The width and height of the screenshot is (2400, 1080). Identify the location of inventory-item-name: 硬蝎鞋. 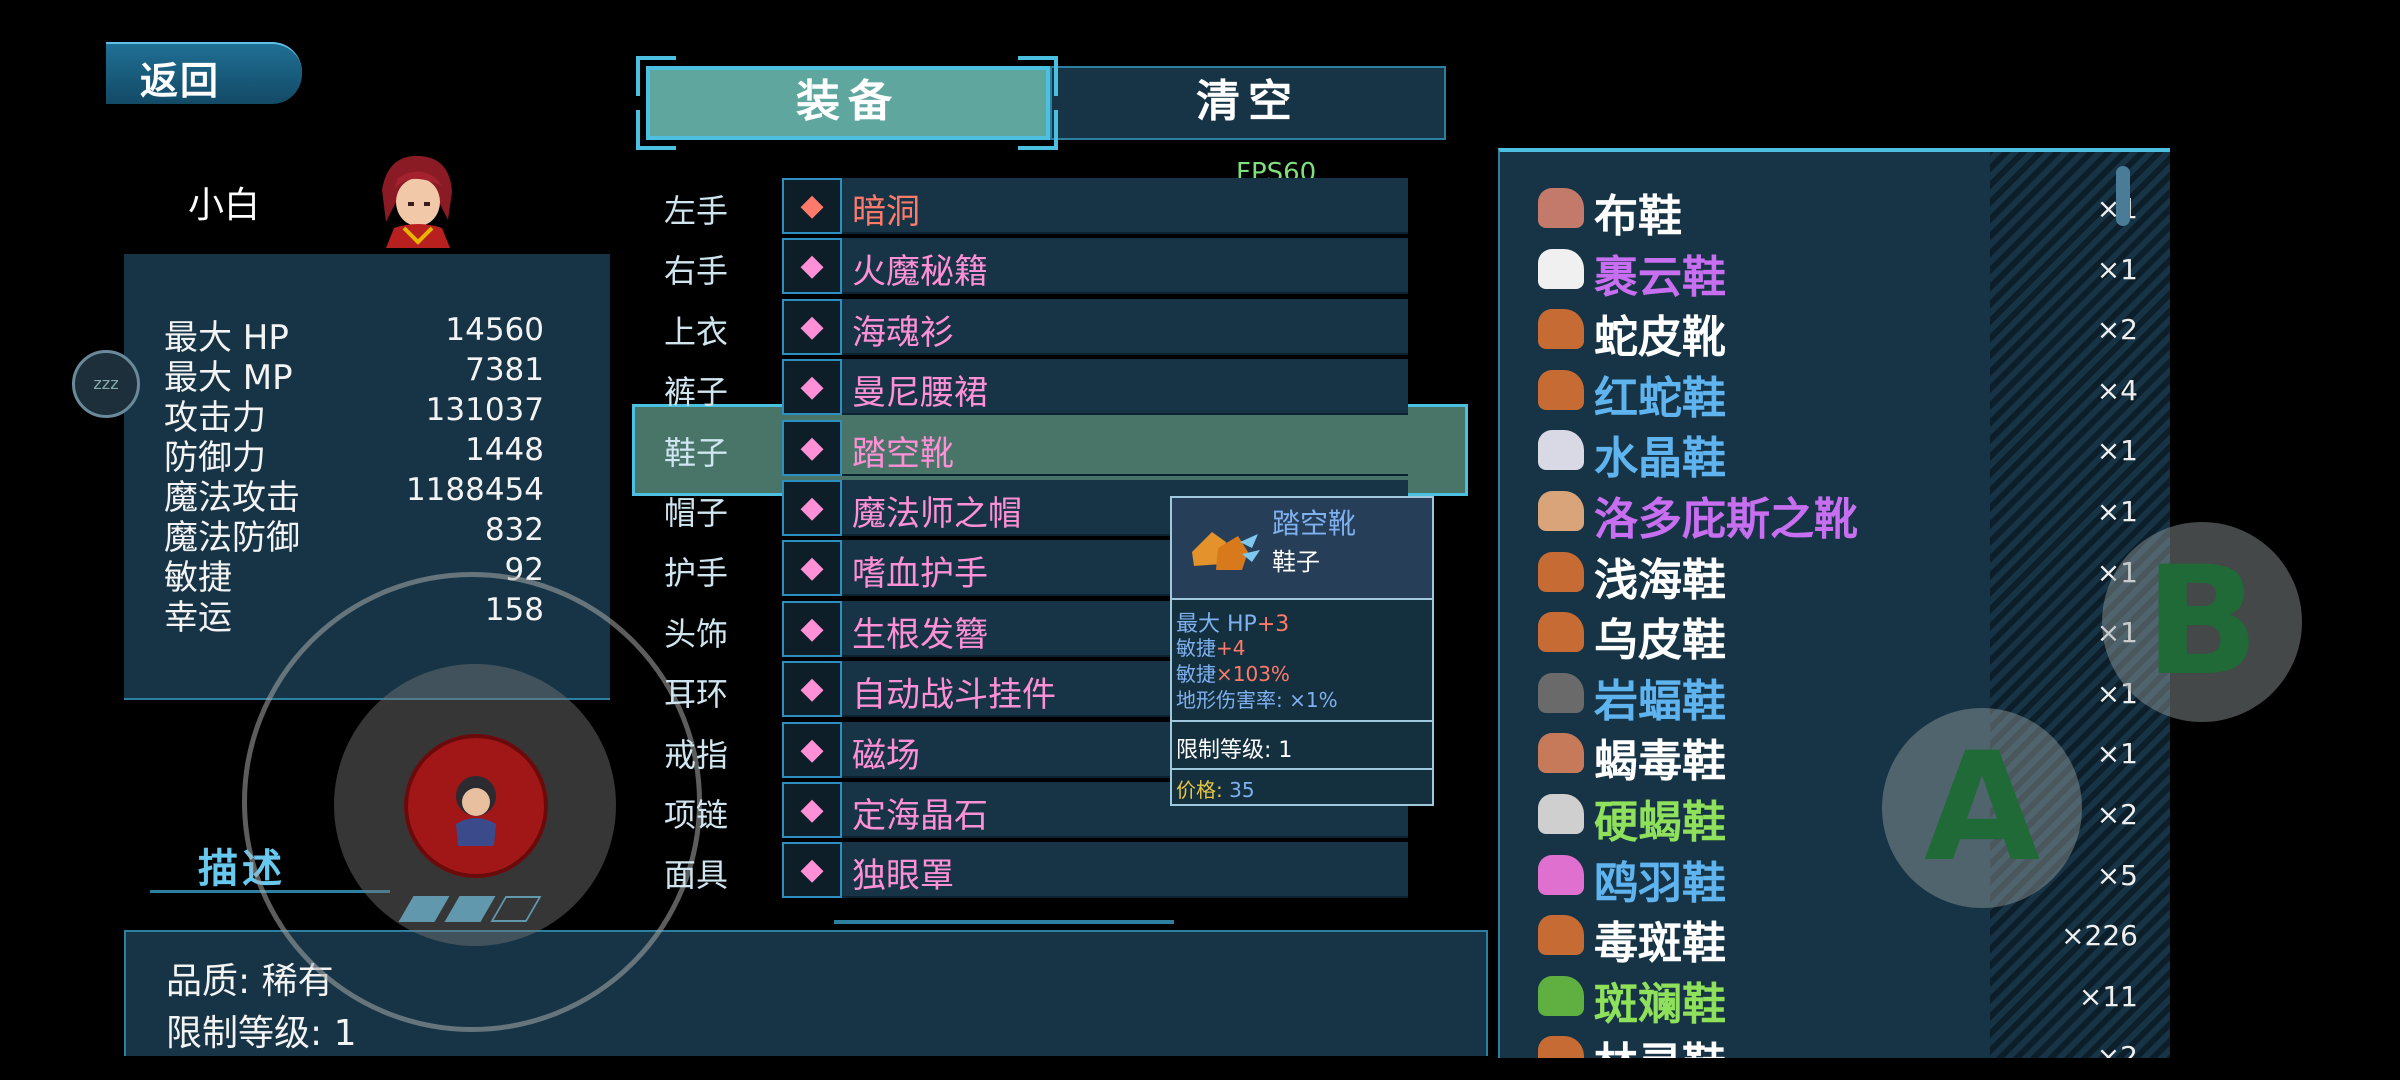
(1660, 822).